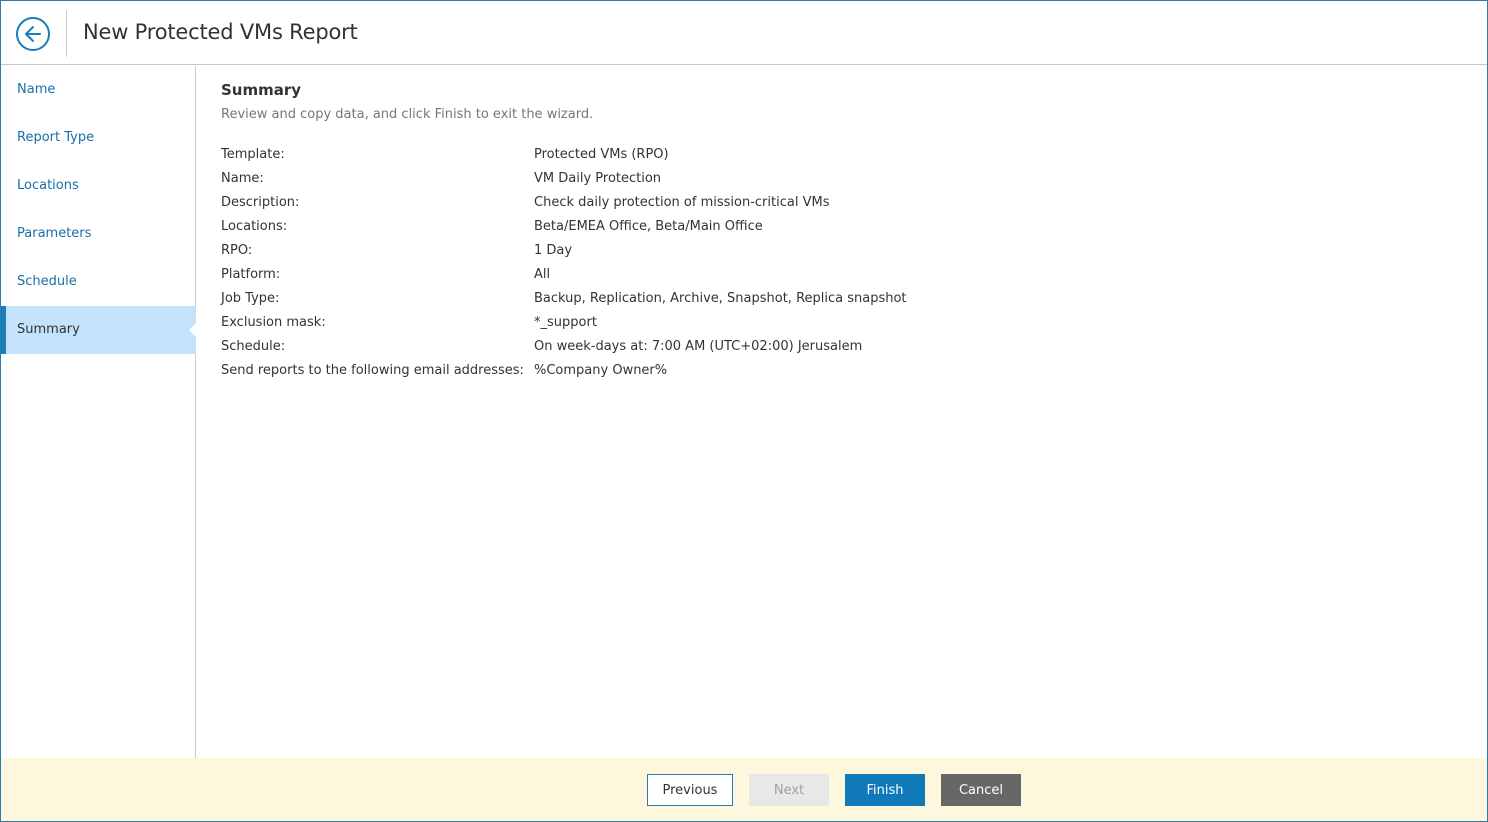 The image size is (1488, 822). Describe the element at coordinates (565, 322) in the screenshot. I see `summary-value: *_support` at that location.